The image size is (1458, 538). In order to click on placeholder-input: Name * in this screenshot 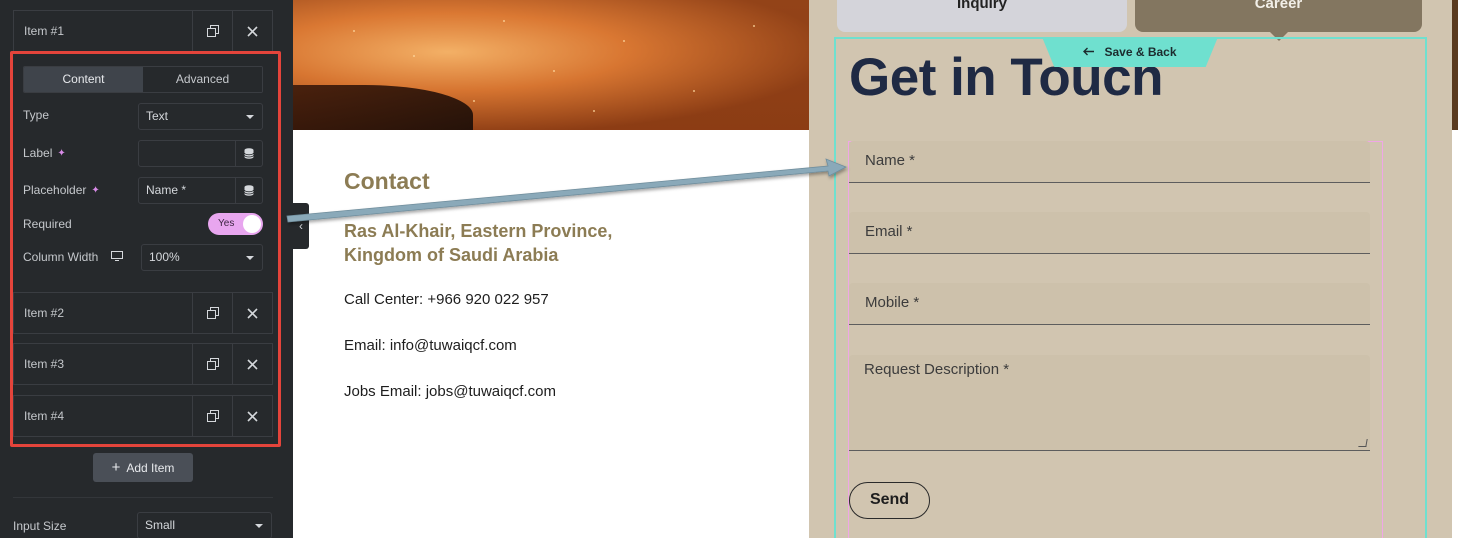, I will do `click(200, 190)`.